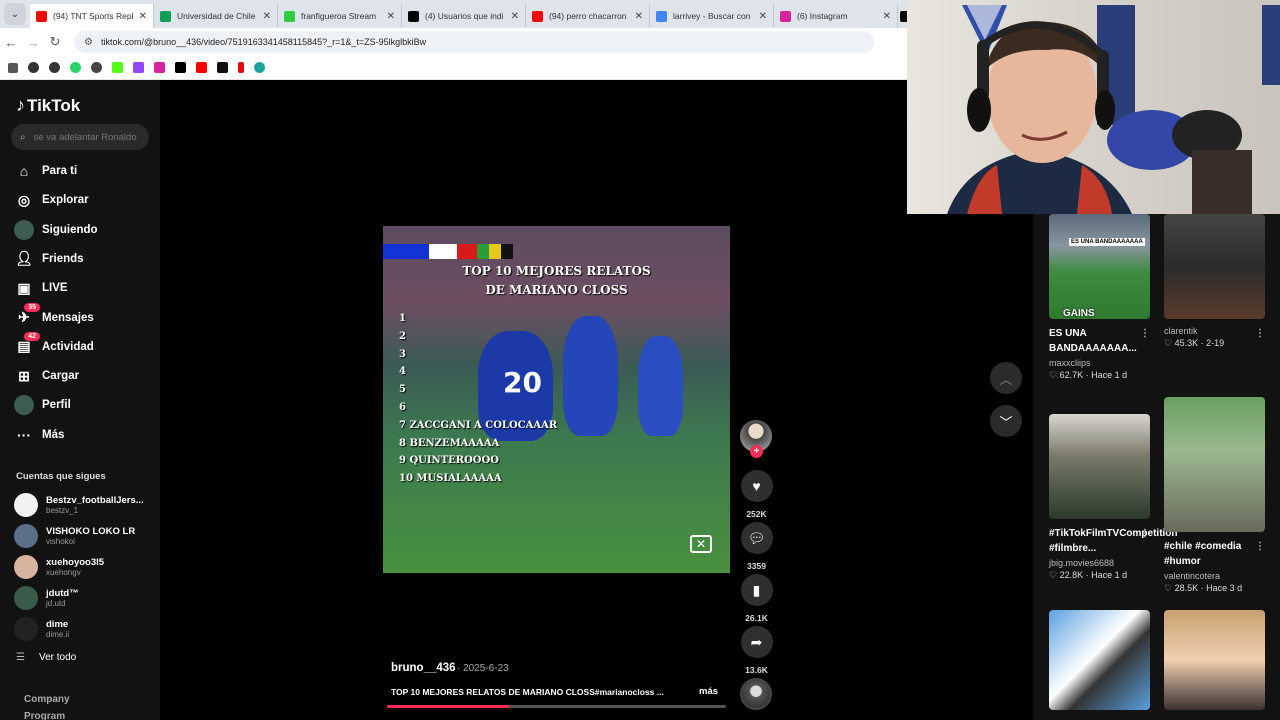  What do you see at coordinates (1214, 554) in the screenshot?
I see `video-title: #chile #comedia #humor ⋮` at bounding box center [1214, 554].